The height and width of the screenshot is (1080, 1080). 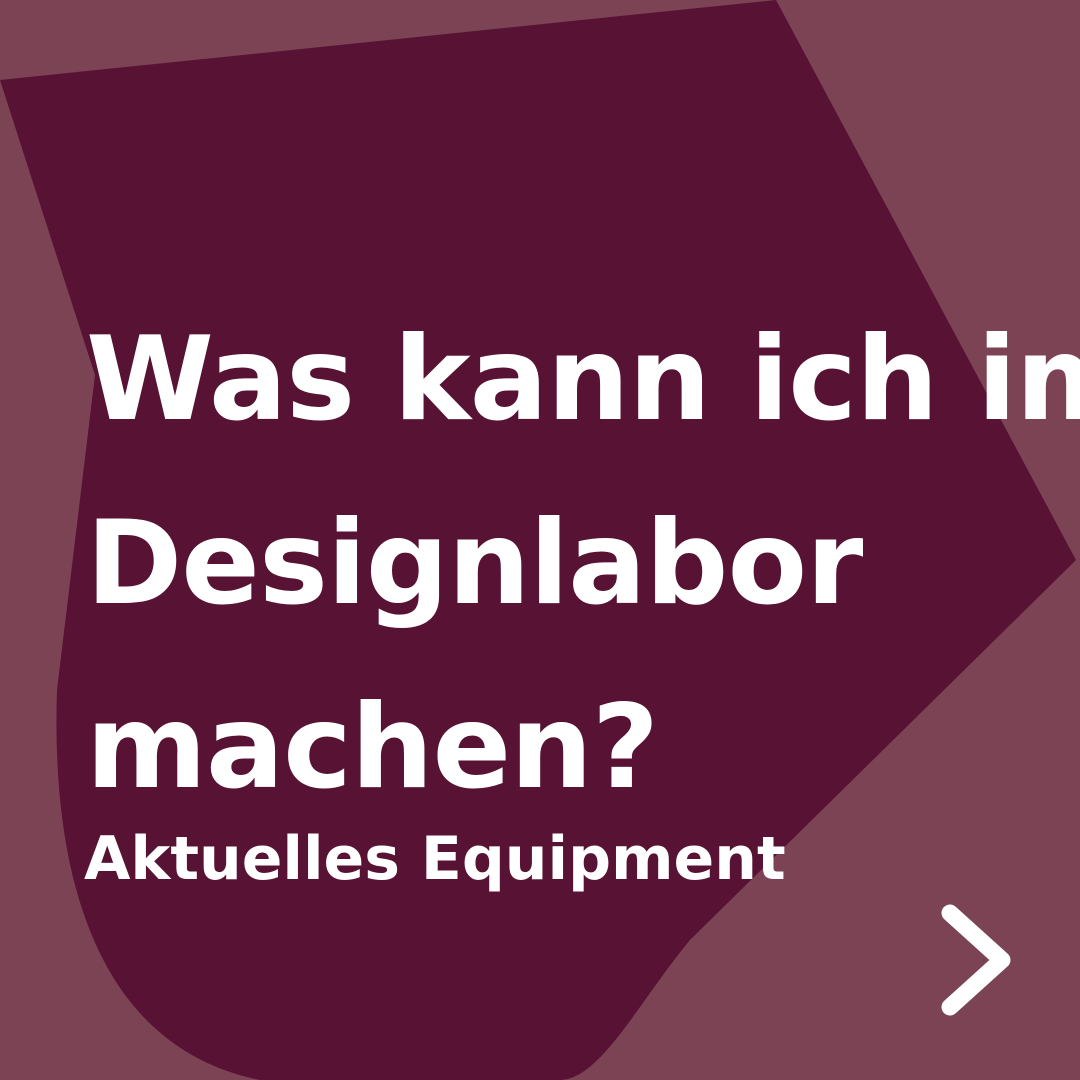 I want to click on headline-line-1: Was kann ich im, so click(x=583, y=379).